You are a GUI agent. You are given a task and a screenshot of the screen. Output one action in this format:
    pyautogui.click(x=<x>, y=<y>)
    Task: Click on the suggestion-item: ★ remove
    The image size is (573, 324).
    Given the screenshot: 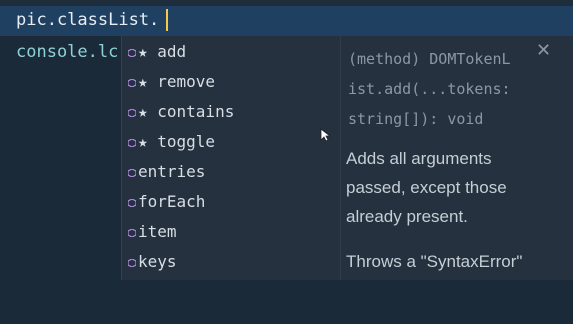 What is the action you would take?
    pyautogui.click(x=231, y=83)
    